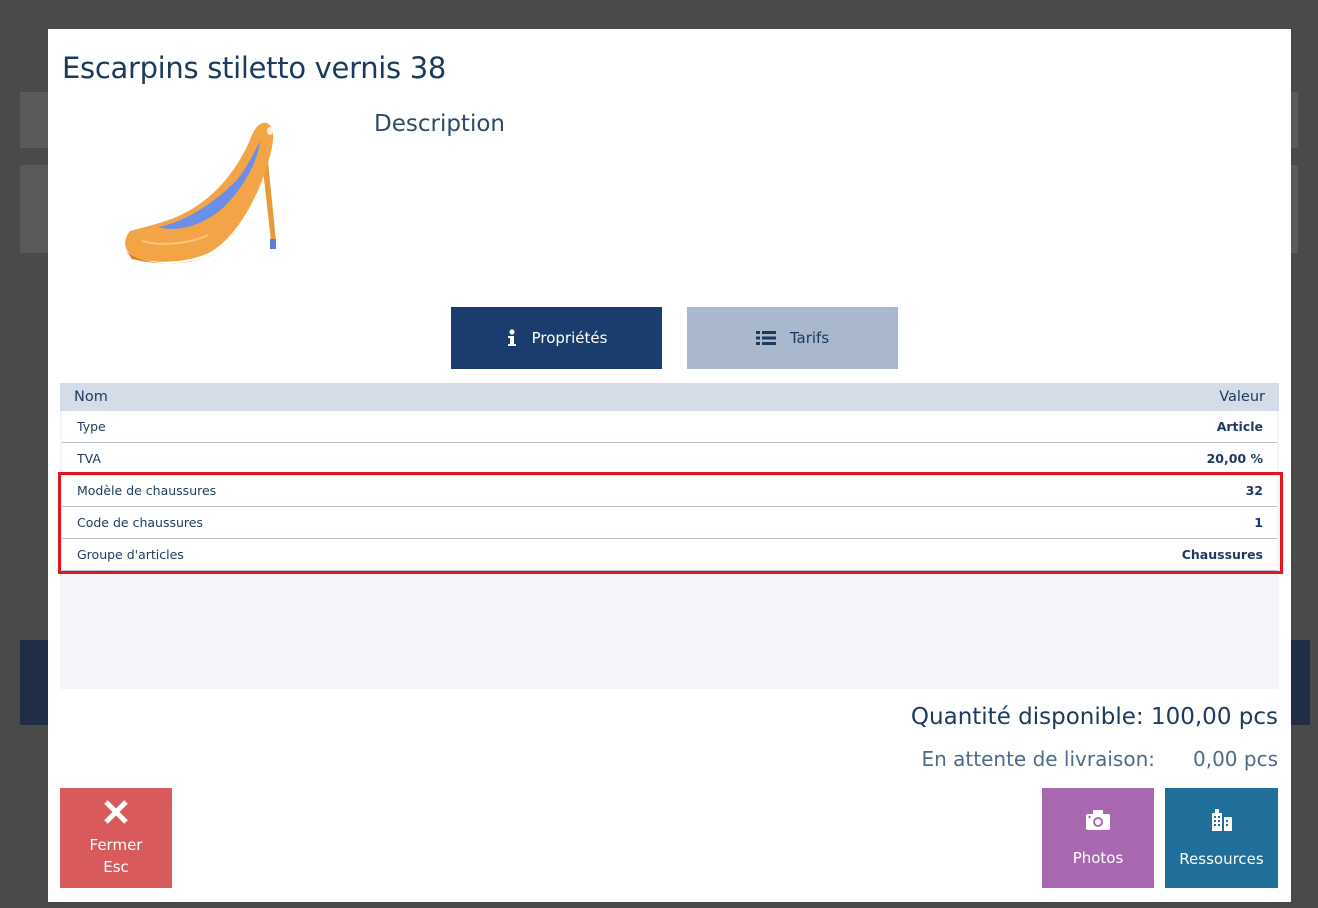  What do you see at coordinates (1098, 822) in the screenshot?
I see `camera-icon` at bounding box center [1098, 822].